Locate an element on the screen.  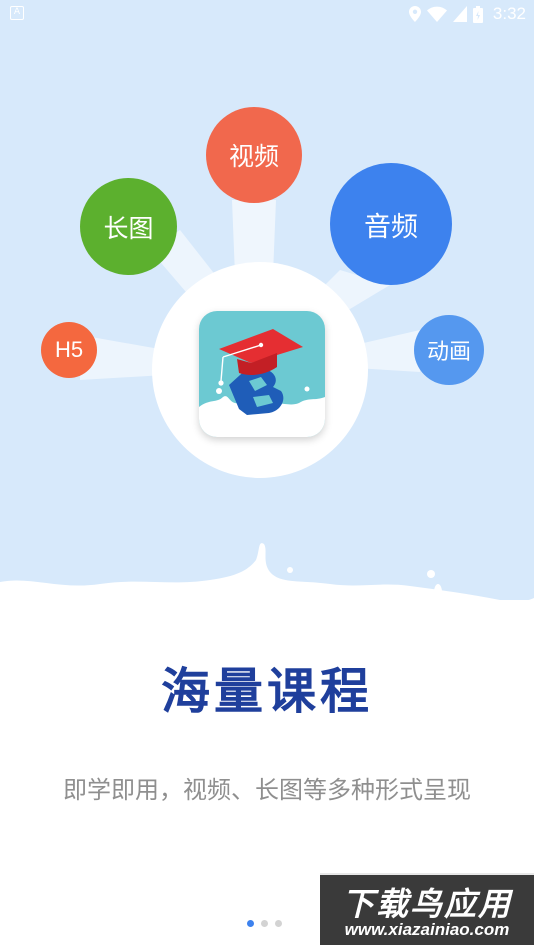
app-logo is located at coordinates (262, 374).